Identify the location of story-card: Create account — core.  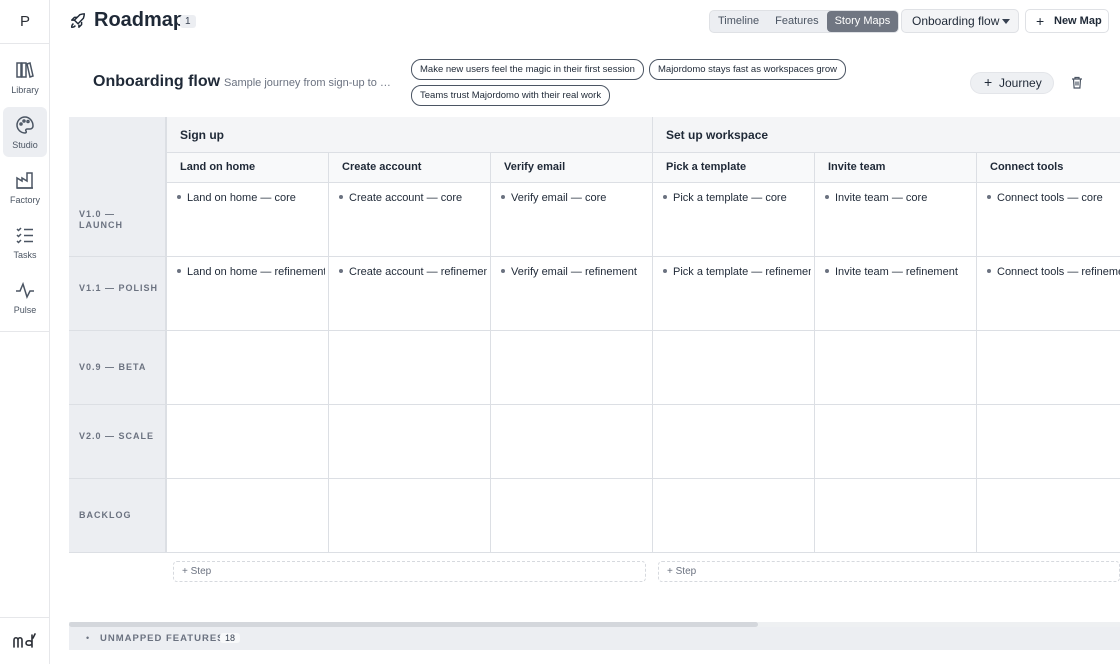
(400, 198).